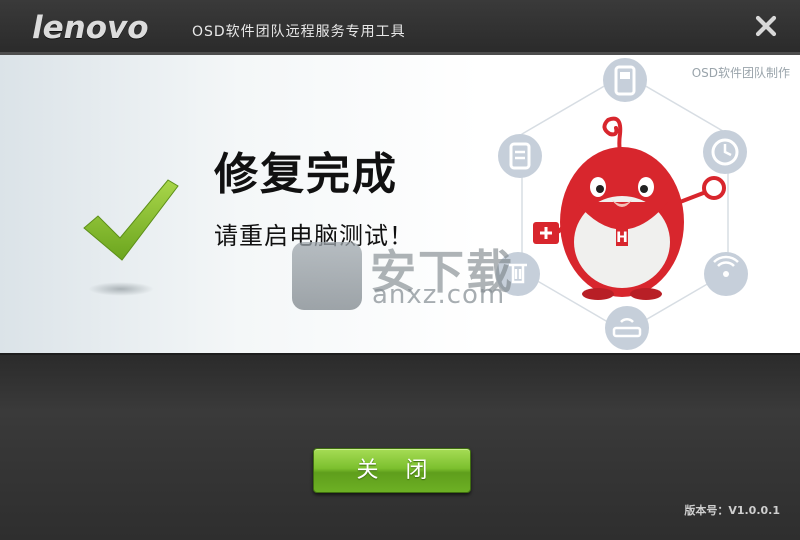  What do you see at coordinates (625, 80) in the screenshot?
I see `mobile-phone-icon` at bounding box center [625, 80].